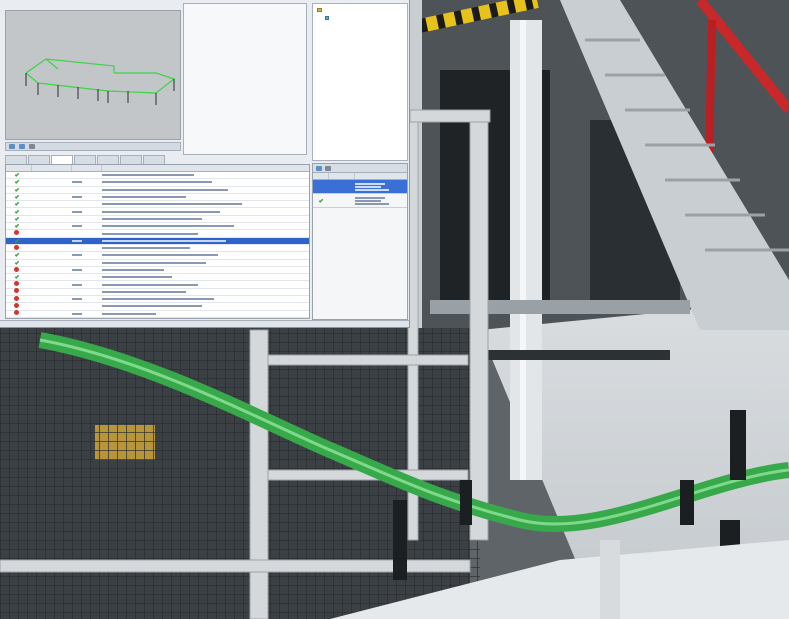 This screenshot has height=619, width=789. Describe the element at coordinates (32, 146) in the screenshot. I see `zoom-icon` at that location.